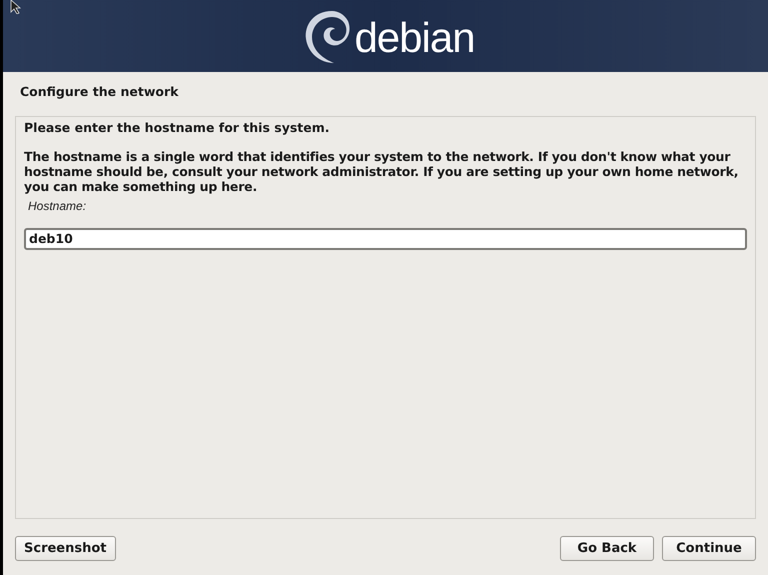  Describe the element at coordinates (16, 7) in the screenshot. I see `mouse-pointer-icon` at that location.